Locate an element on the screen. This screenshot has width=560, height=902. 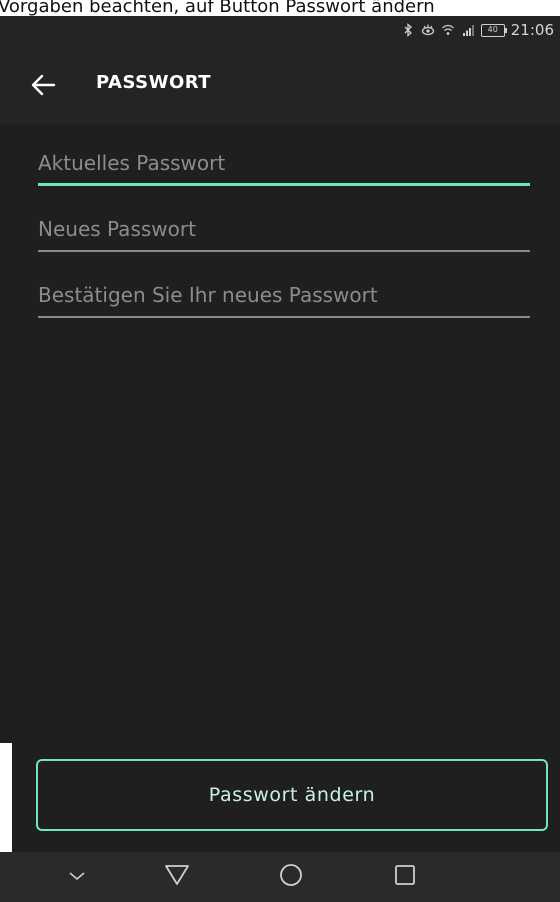
triangle-back-icon is located at coordinates (177, 877).